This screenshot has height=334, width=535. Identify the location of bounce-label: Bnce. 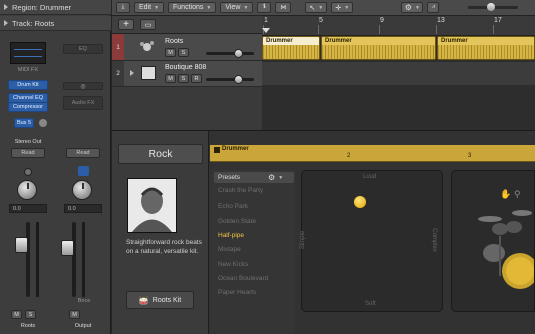
(84, 301).